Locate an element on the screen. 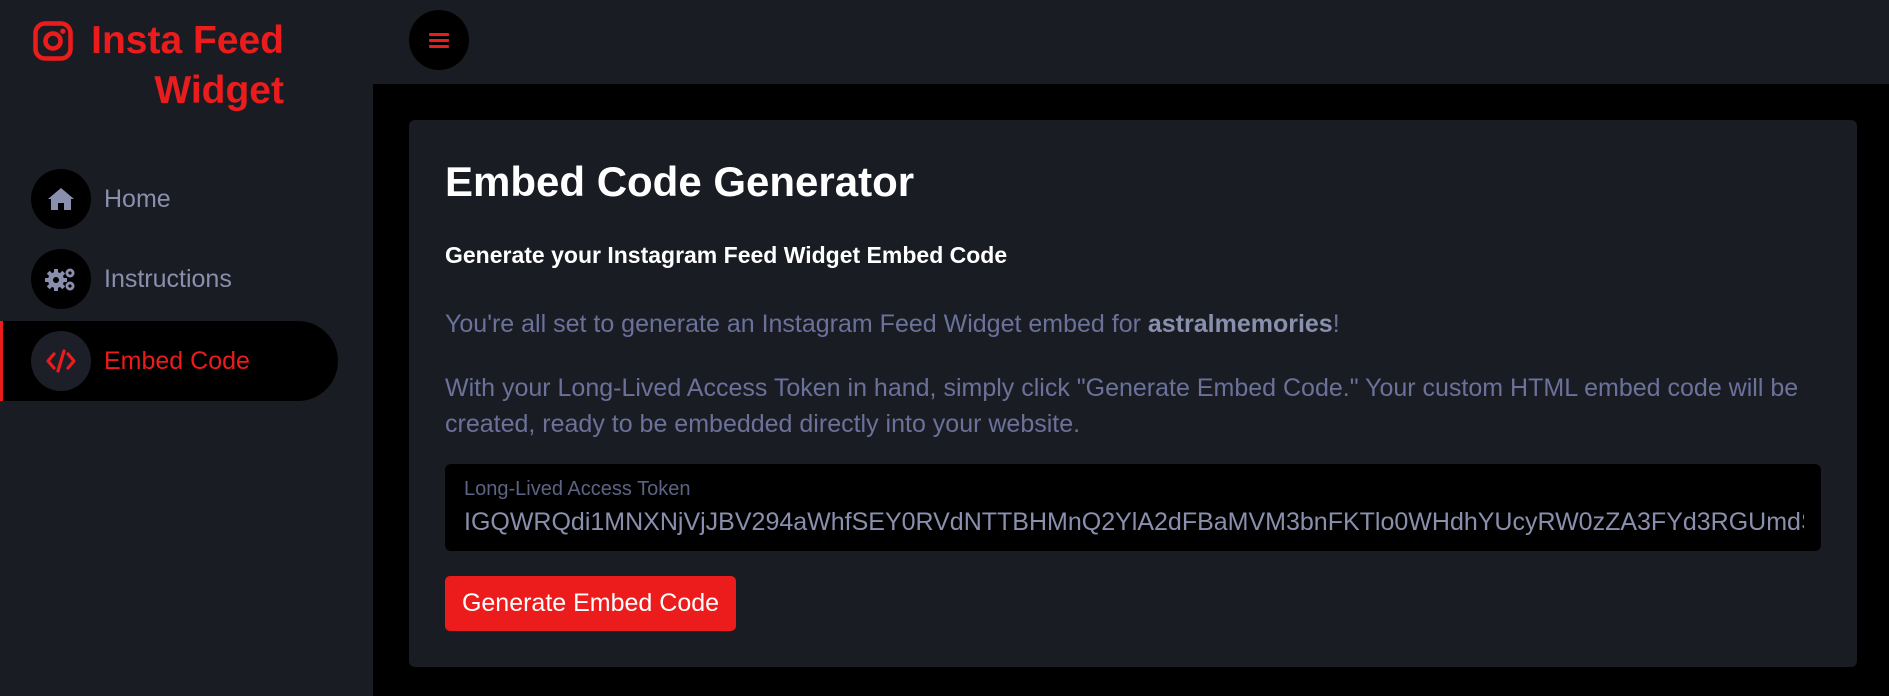 This screenshot has width=1889, height=696. code-icon is located at coordinates (61, 361).